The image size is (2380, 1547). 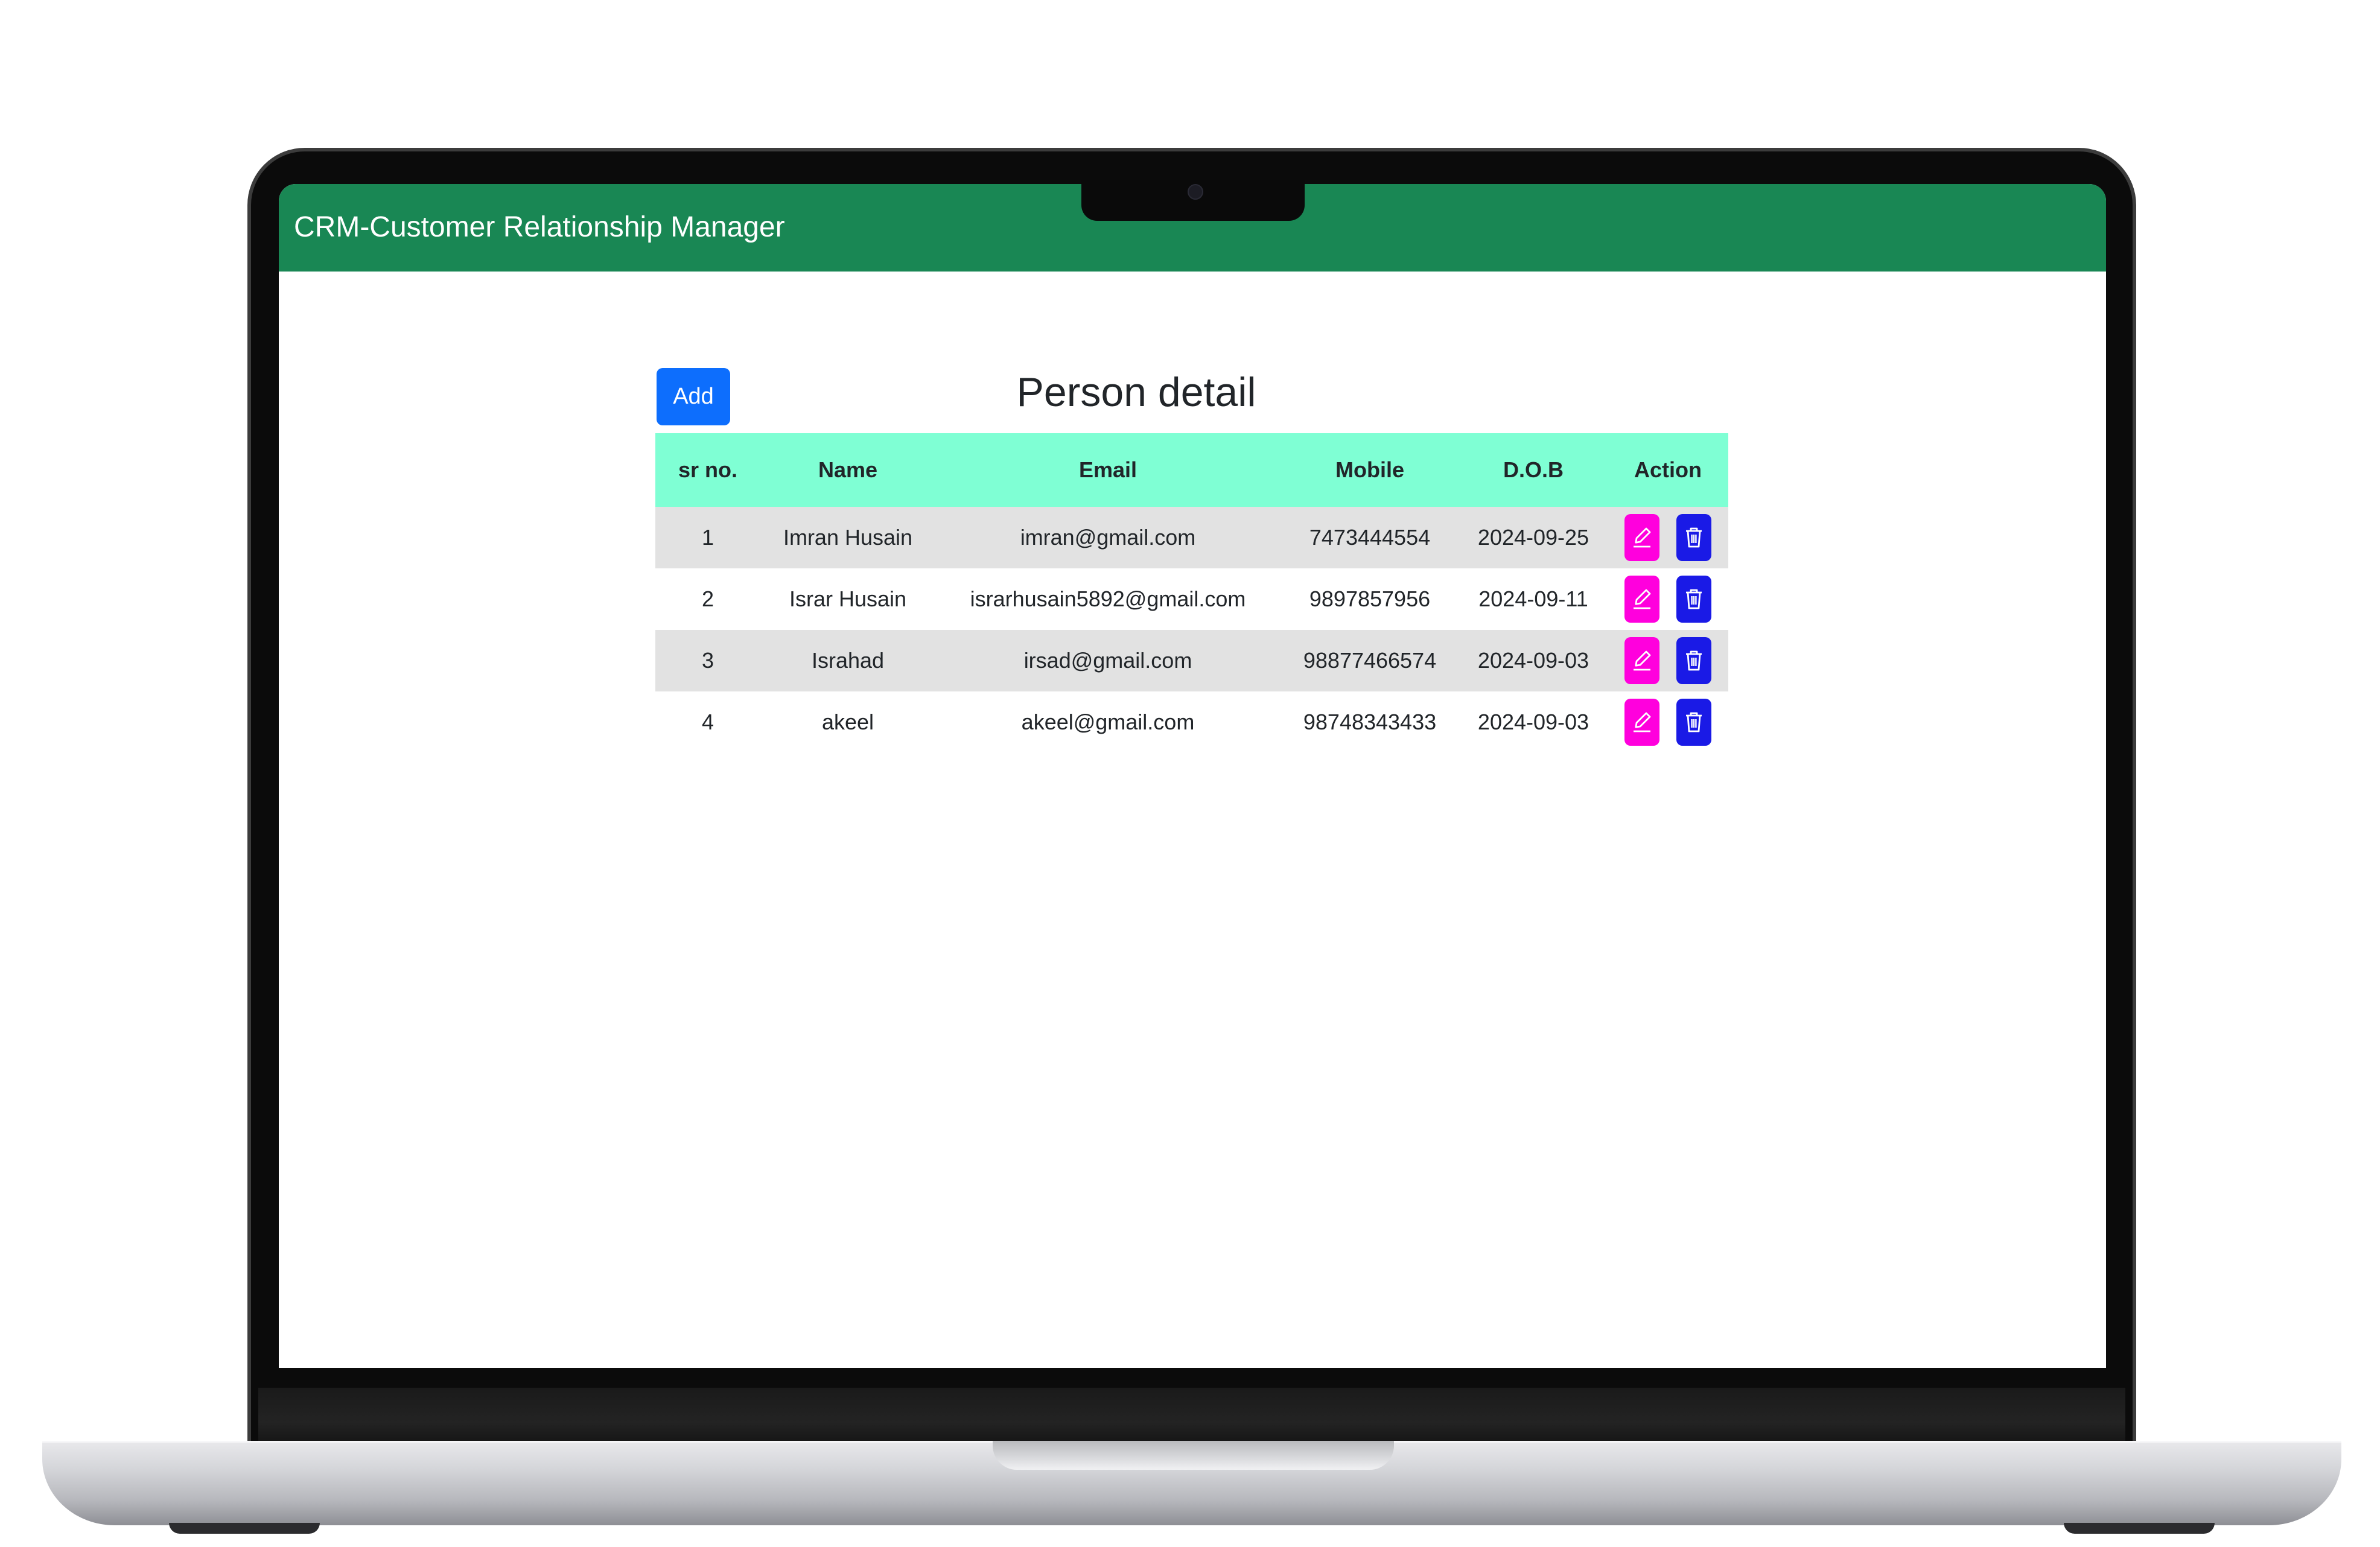 I want to click on header-row: sr no. Name Email Mobile D.O.B Action, so click(x=1191, y=470).